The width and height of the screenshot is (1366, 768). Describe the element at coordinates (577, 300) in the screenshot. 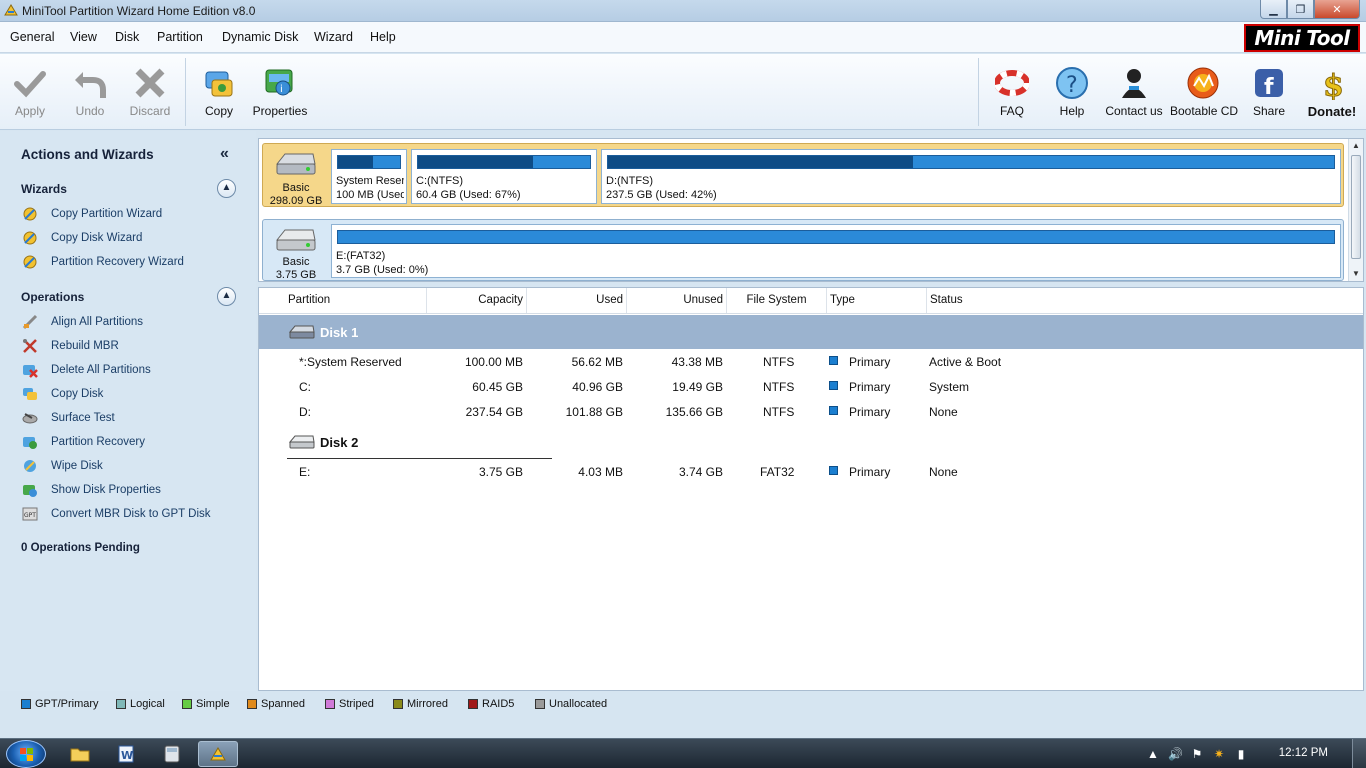

I see `col-used: Used` at that location.